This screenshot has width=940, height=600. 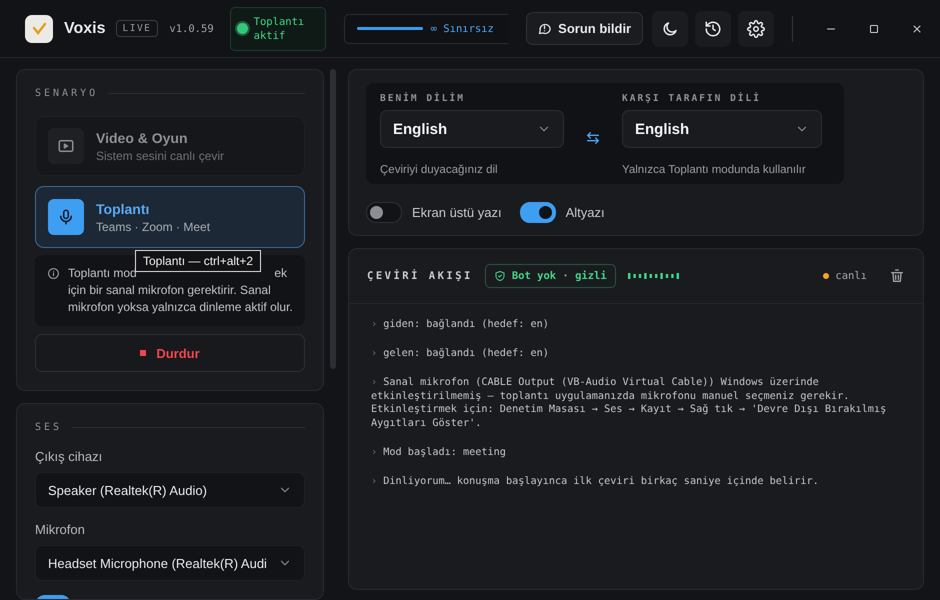 I want to click on usage-label: ∞ Sınırsız, so click(x=462, y=28).